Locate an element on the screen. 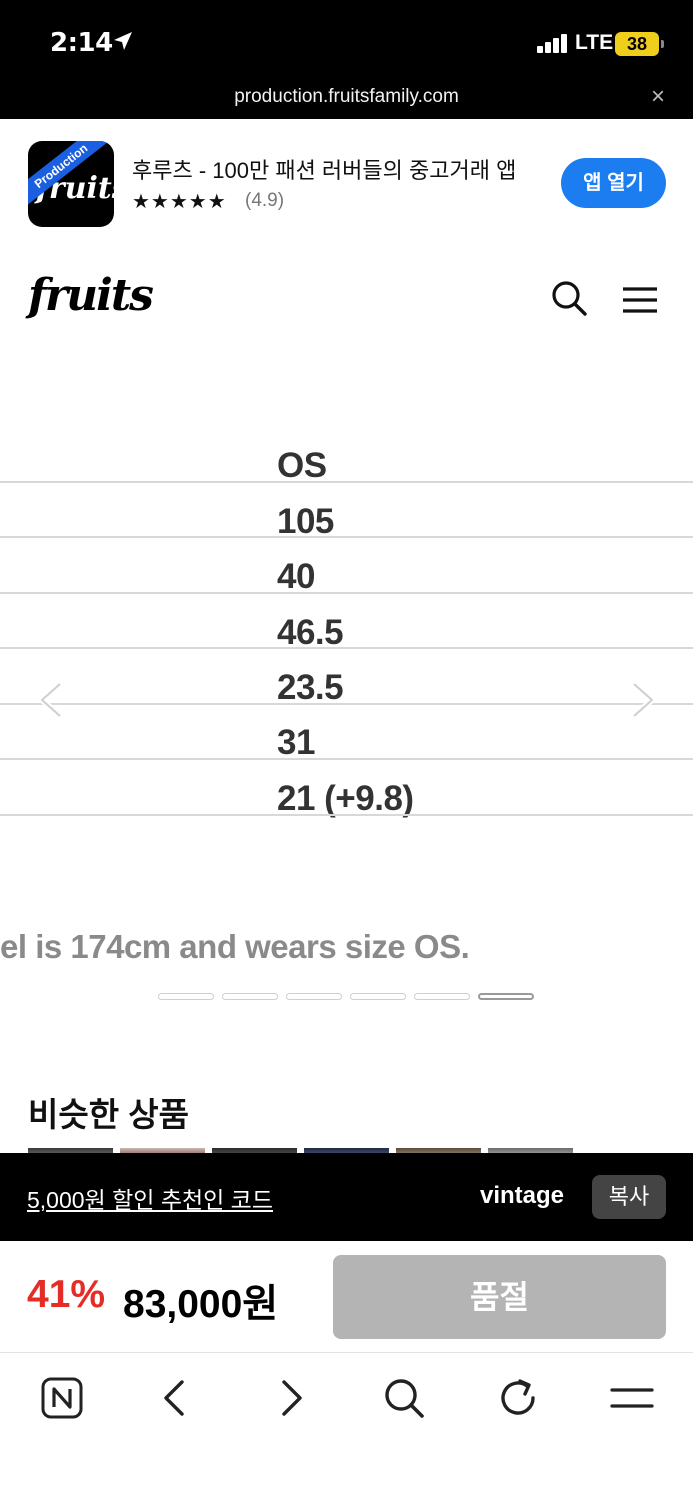 The width and height of the screenshot is (693, 1500). open-app-button: 앱 열기 is located at coordinates (613, 183).